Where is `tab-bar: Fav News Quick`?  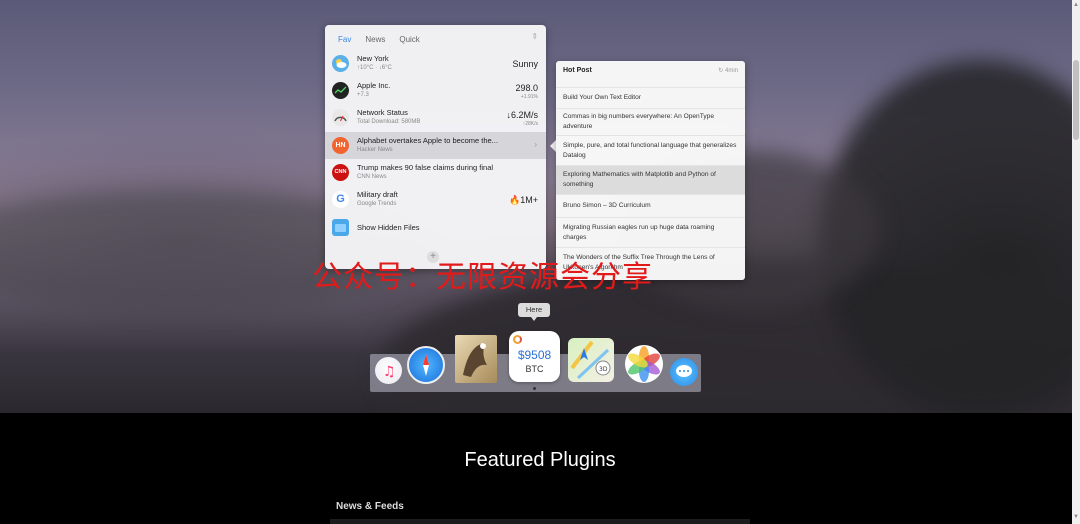
tab-bar: Fav News Quick is located at coordinates (376, 40).